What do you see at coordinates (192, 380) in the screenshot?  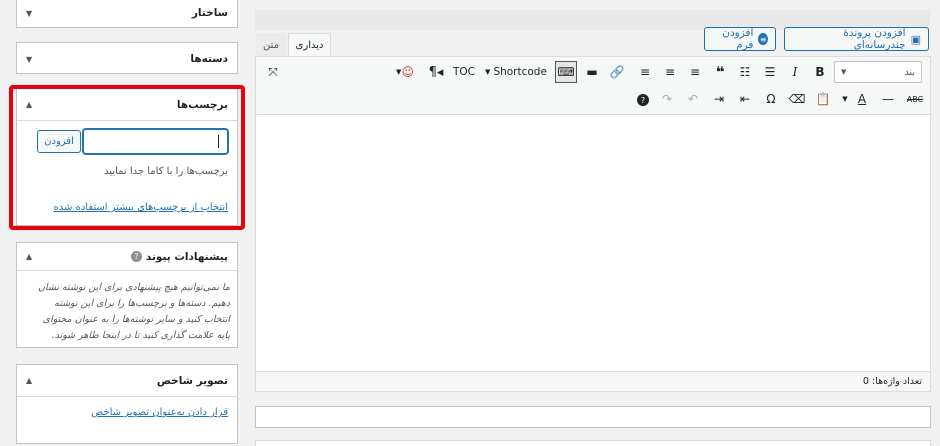 I see `featured-image-title: تصویر شاخص` at bounding box center [192, 380].